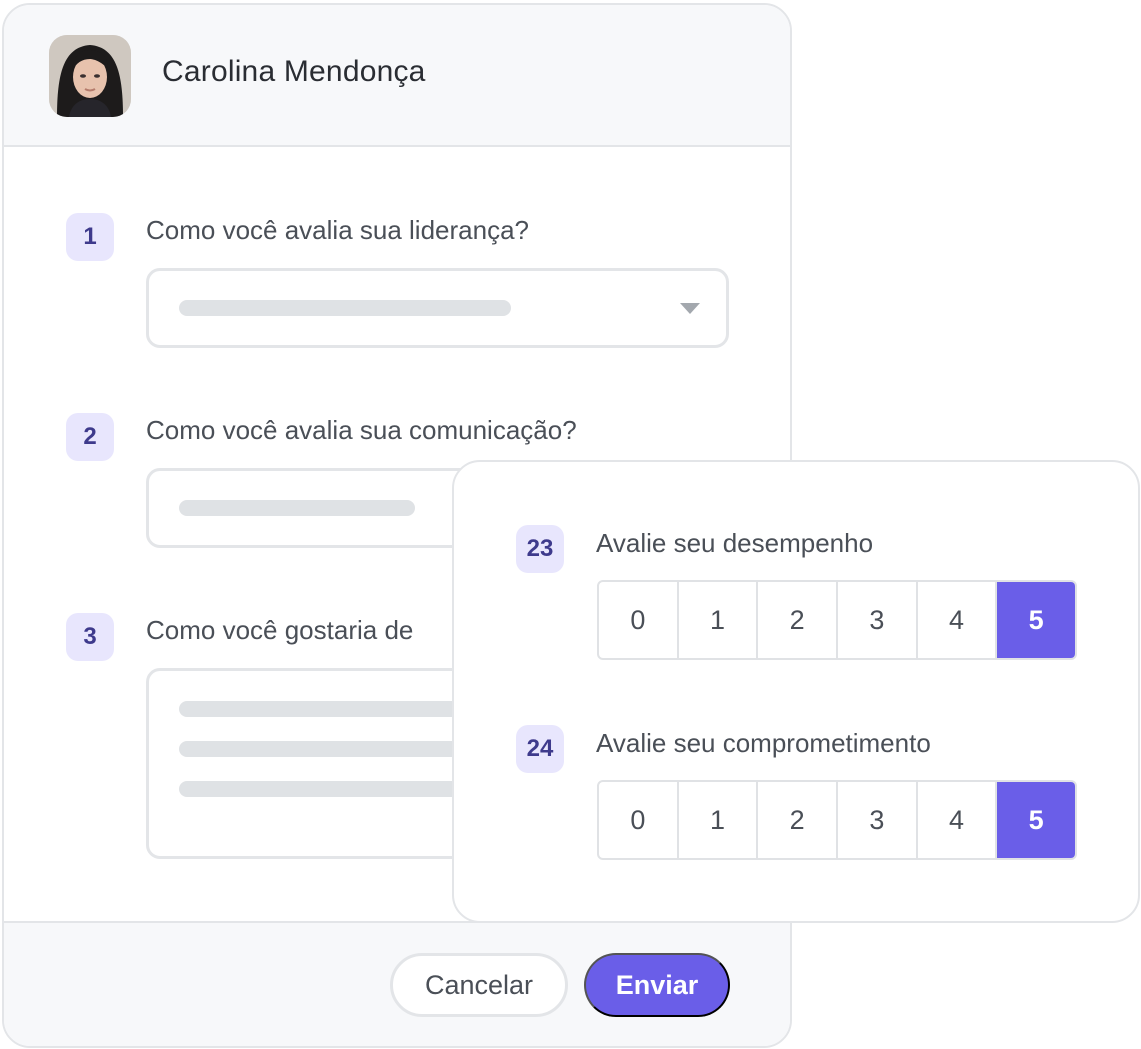 The height and width of the screenshot is (1049, 1141). Describe the element at coordinates (90, 237) in the screenshot. I see `question-number-badge: 1` at that location.